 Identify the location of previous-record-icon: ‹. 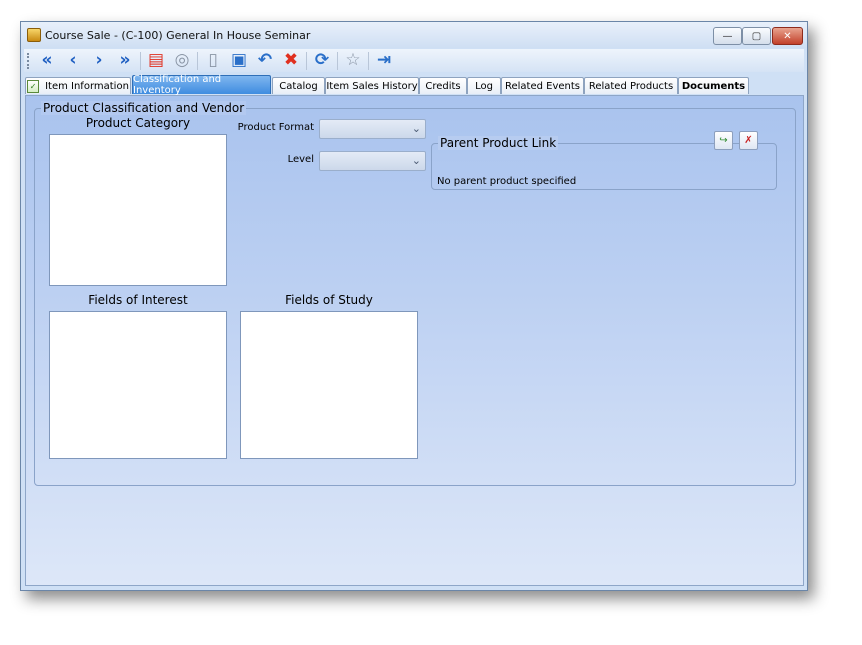
(73, 60).